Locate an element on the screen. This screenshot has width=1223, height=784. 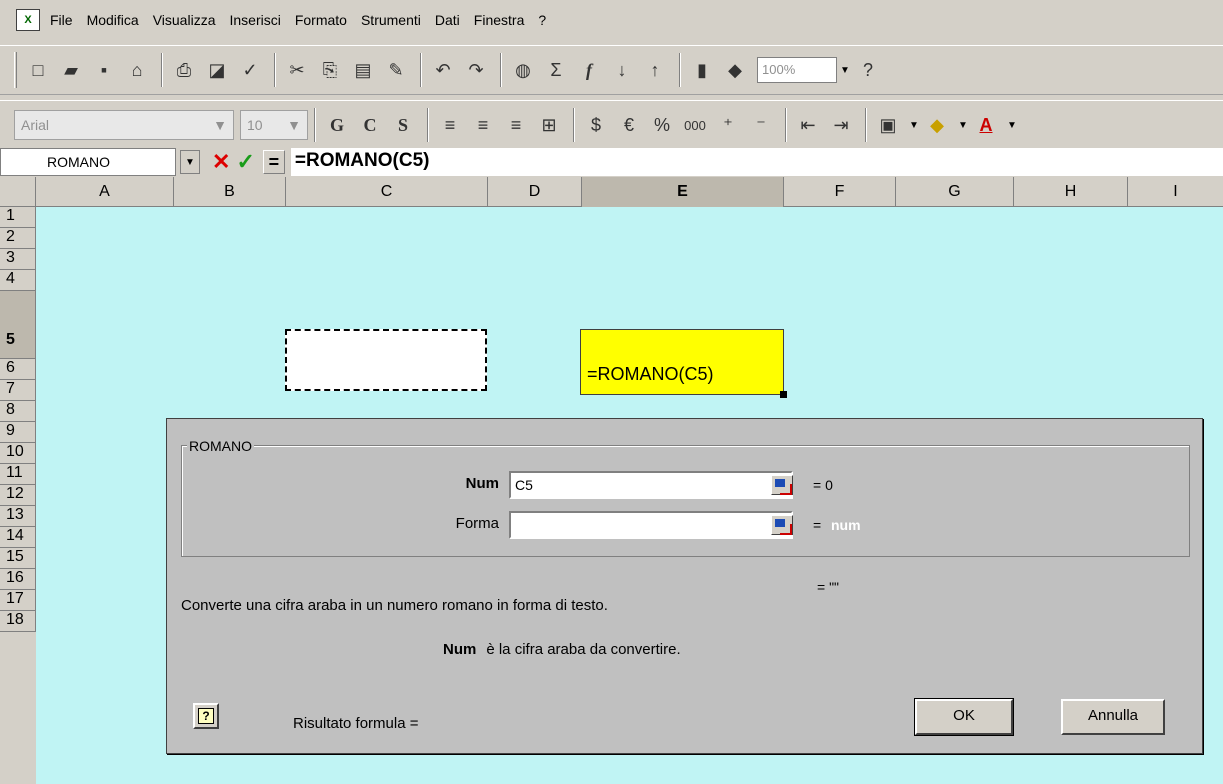
cell-c5-marquee is located at coordinates (386, 360).